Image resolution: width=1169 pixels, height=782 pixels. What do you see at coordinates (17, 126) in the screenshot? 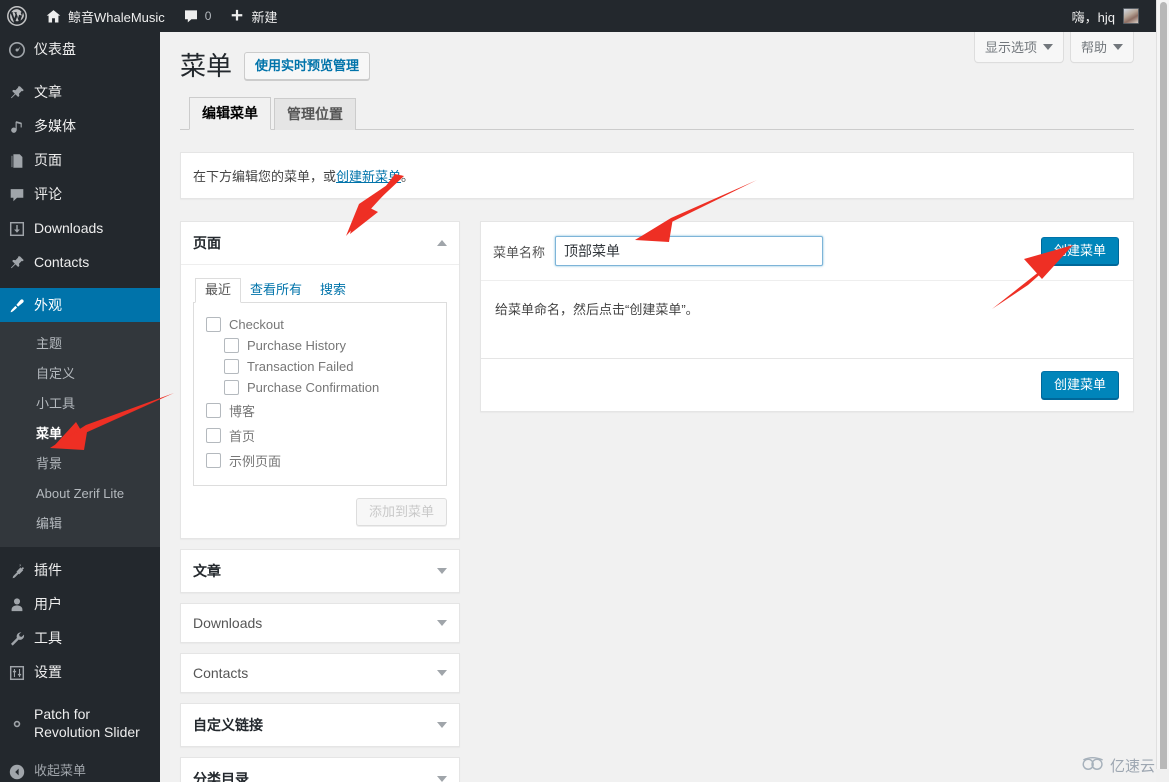
I see `media-icon` at bounding box center [17, 126].